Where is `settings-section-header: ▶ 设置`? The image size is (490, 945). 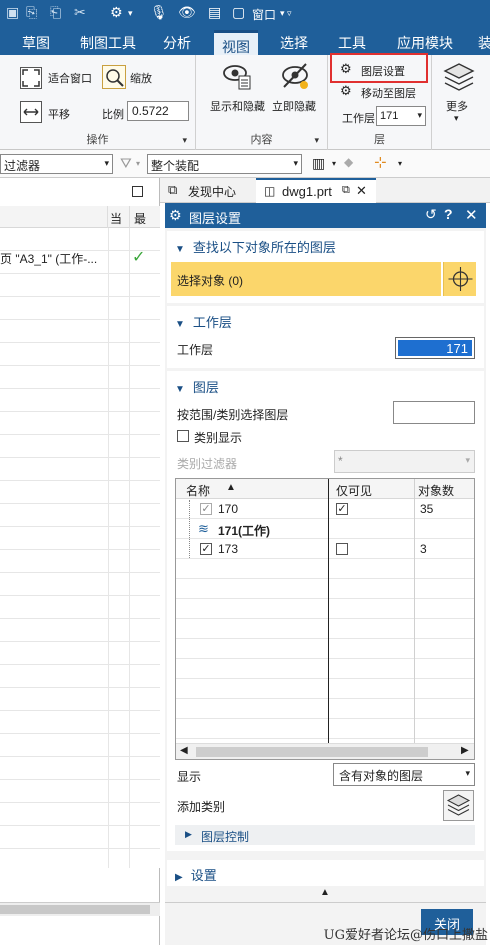 settings-section-header: ▶ 设置 is located at coordinates (196, 874).